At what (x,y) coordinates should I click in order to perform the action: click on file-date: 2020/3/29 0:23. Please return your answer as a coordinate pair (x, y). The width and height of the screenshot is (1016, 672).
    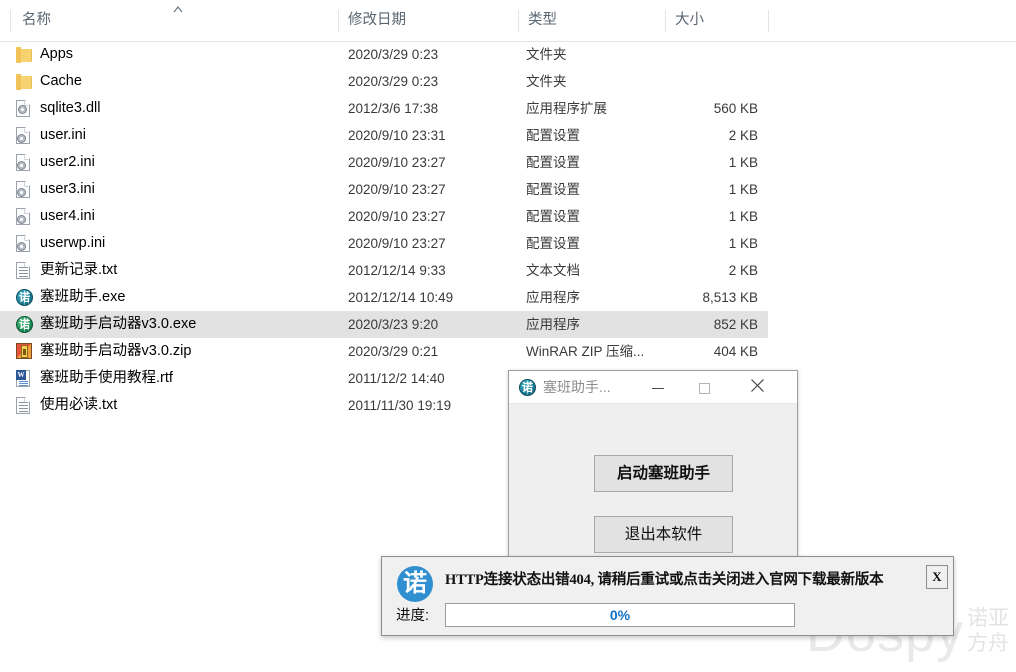
    Looking at the image, I should click on (393, 81).